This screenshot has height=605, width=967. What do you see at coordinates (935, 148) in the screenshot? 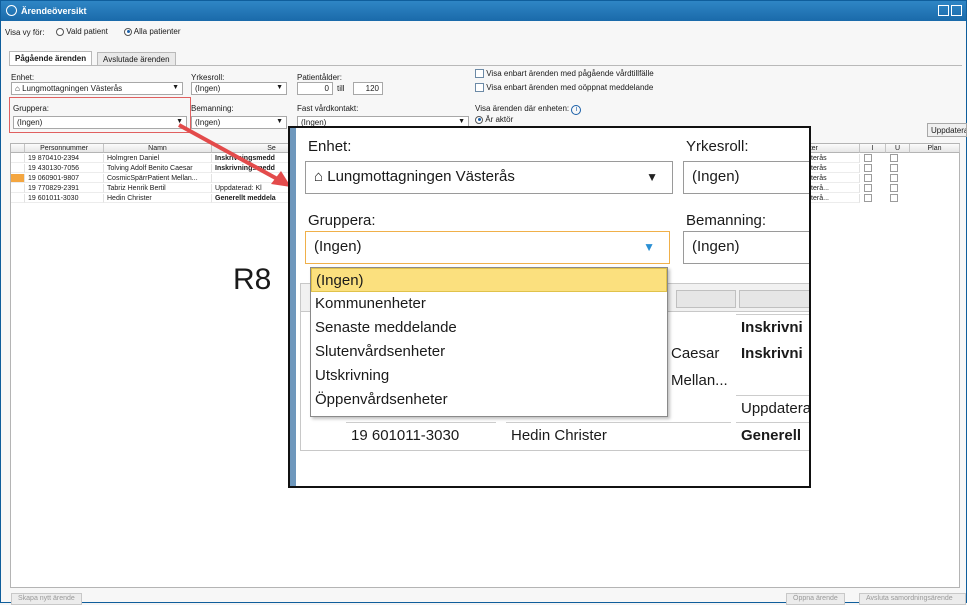
I see `grid-header-plan: Plan` at bounding box center [935, 148].